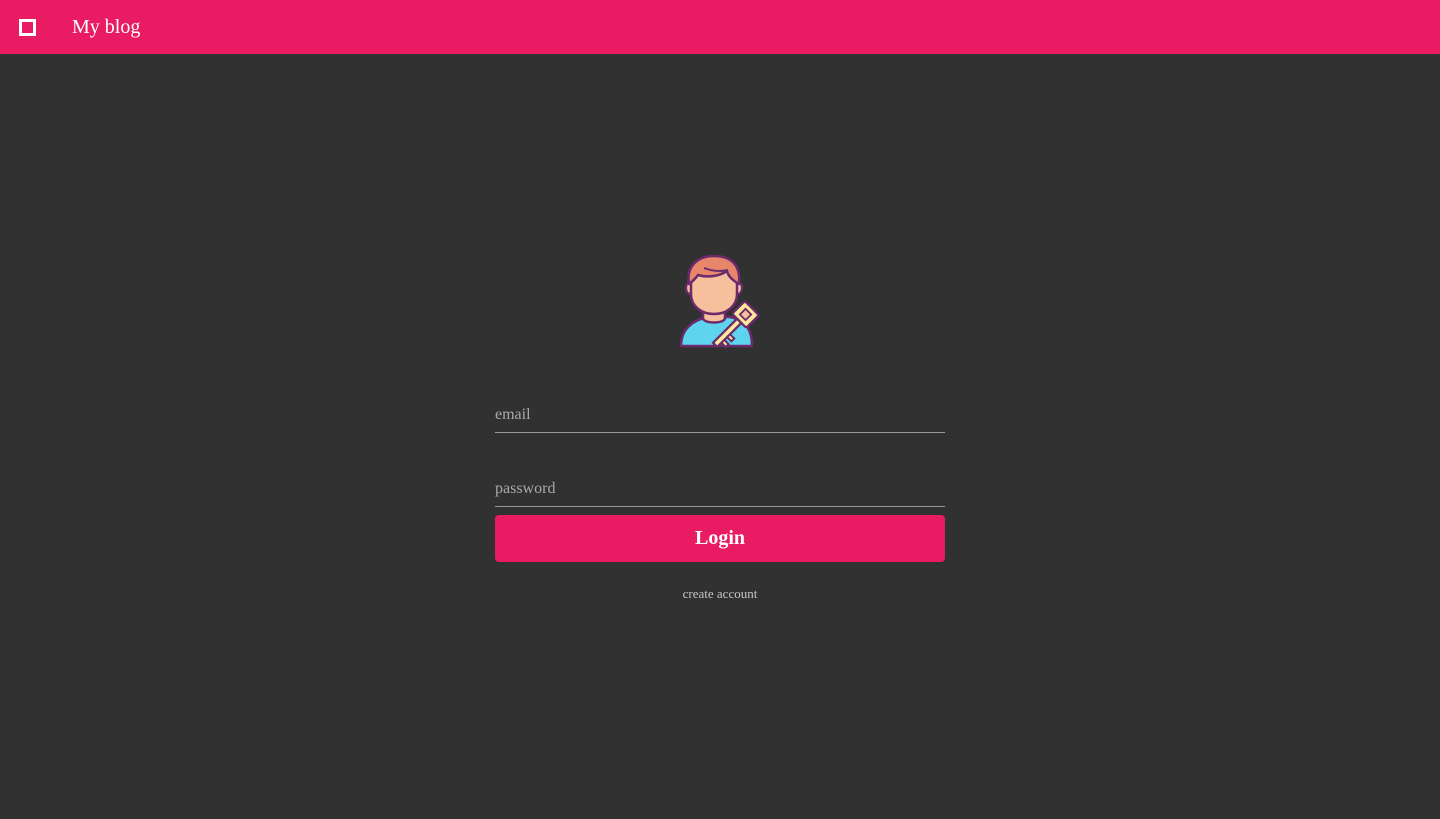 The height and width of the screenshot is (819, 1440). What do you see at coordinates (720, 594) in the screenshot?
I see `create-account-link: create account` at bounding box center [720, 594].